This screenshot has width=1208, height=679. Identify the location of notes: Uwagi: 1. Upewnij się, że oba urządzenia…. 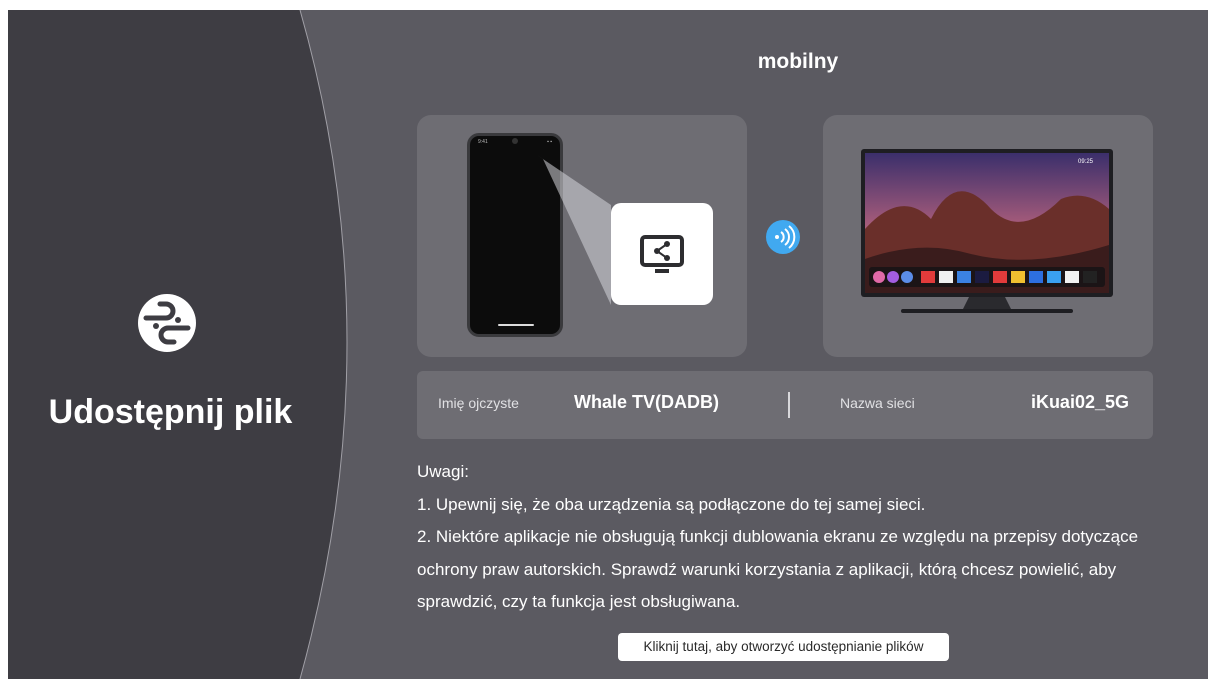
(787, 537).